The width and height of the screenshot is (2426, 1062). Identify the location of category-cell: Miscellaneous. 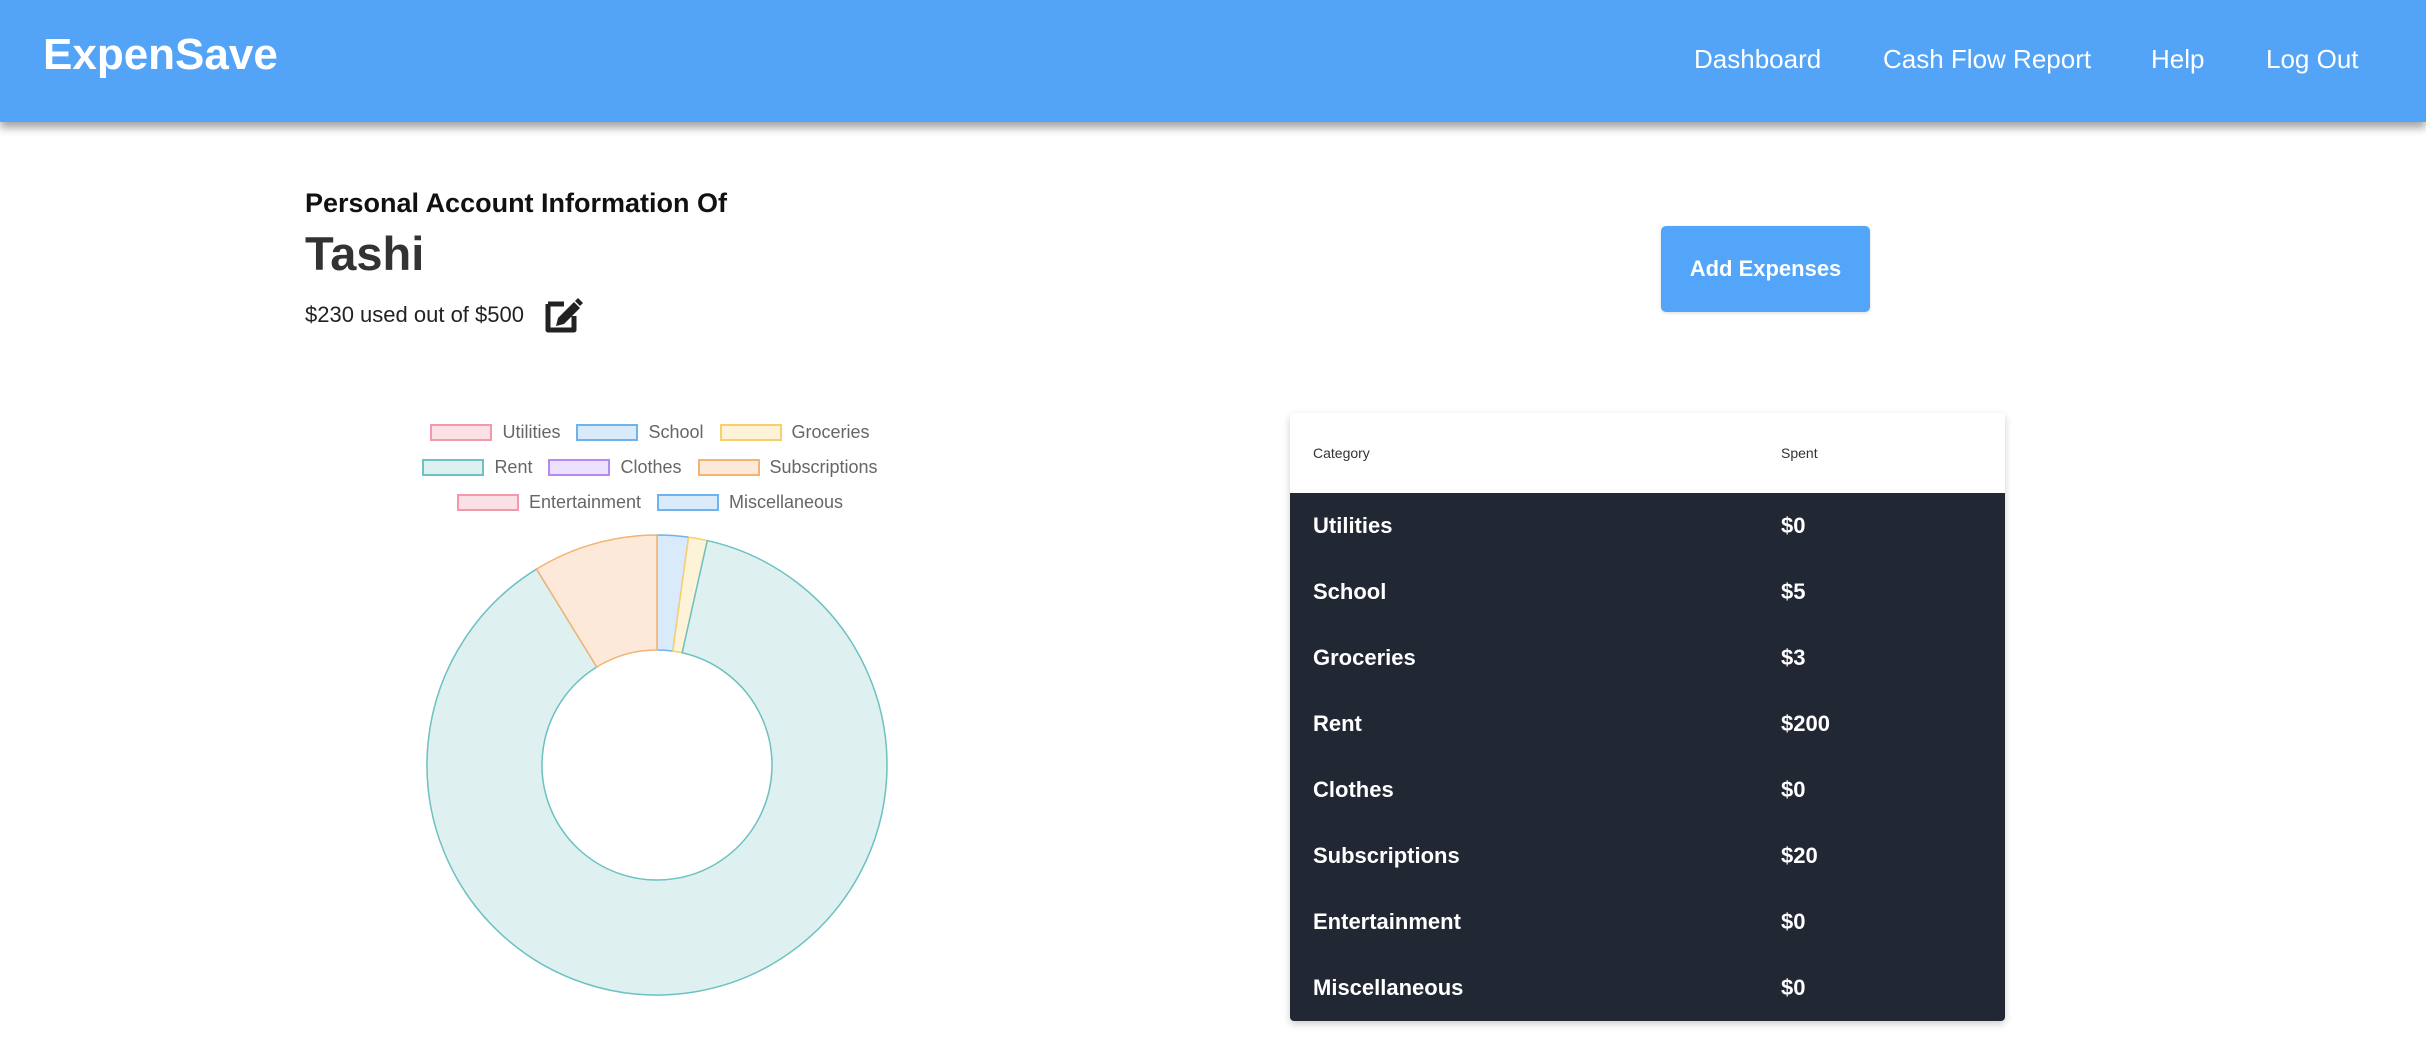
(1535, 988).